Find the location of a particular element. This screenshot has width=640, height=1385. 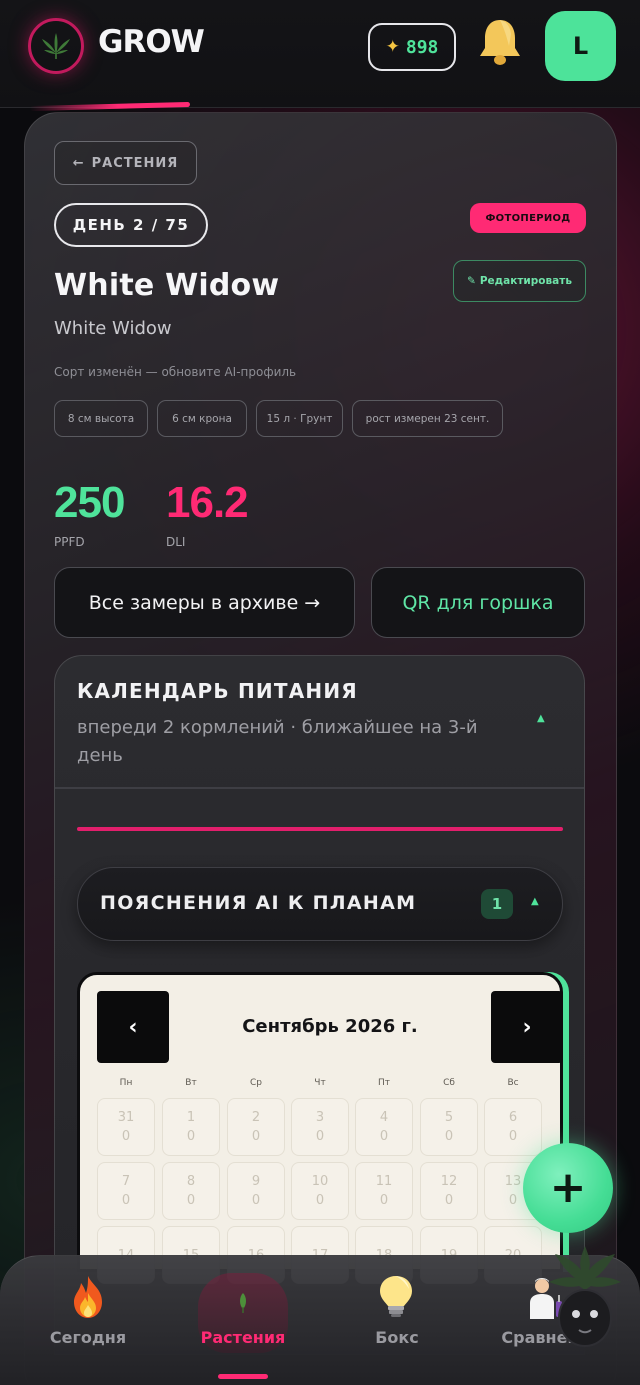

feeding-calendar-title: КАЛЕНДАРЬ ПИТАНИЯ is located at coordinates (217, 691).